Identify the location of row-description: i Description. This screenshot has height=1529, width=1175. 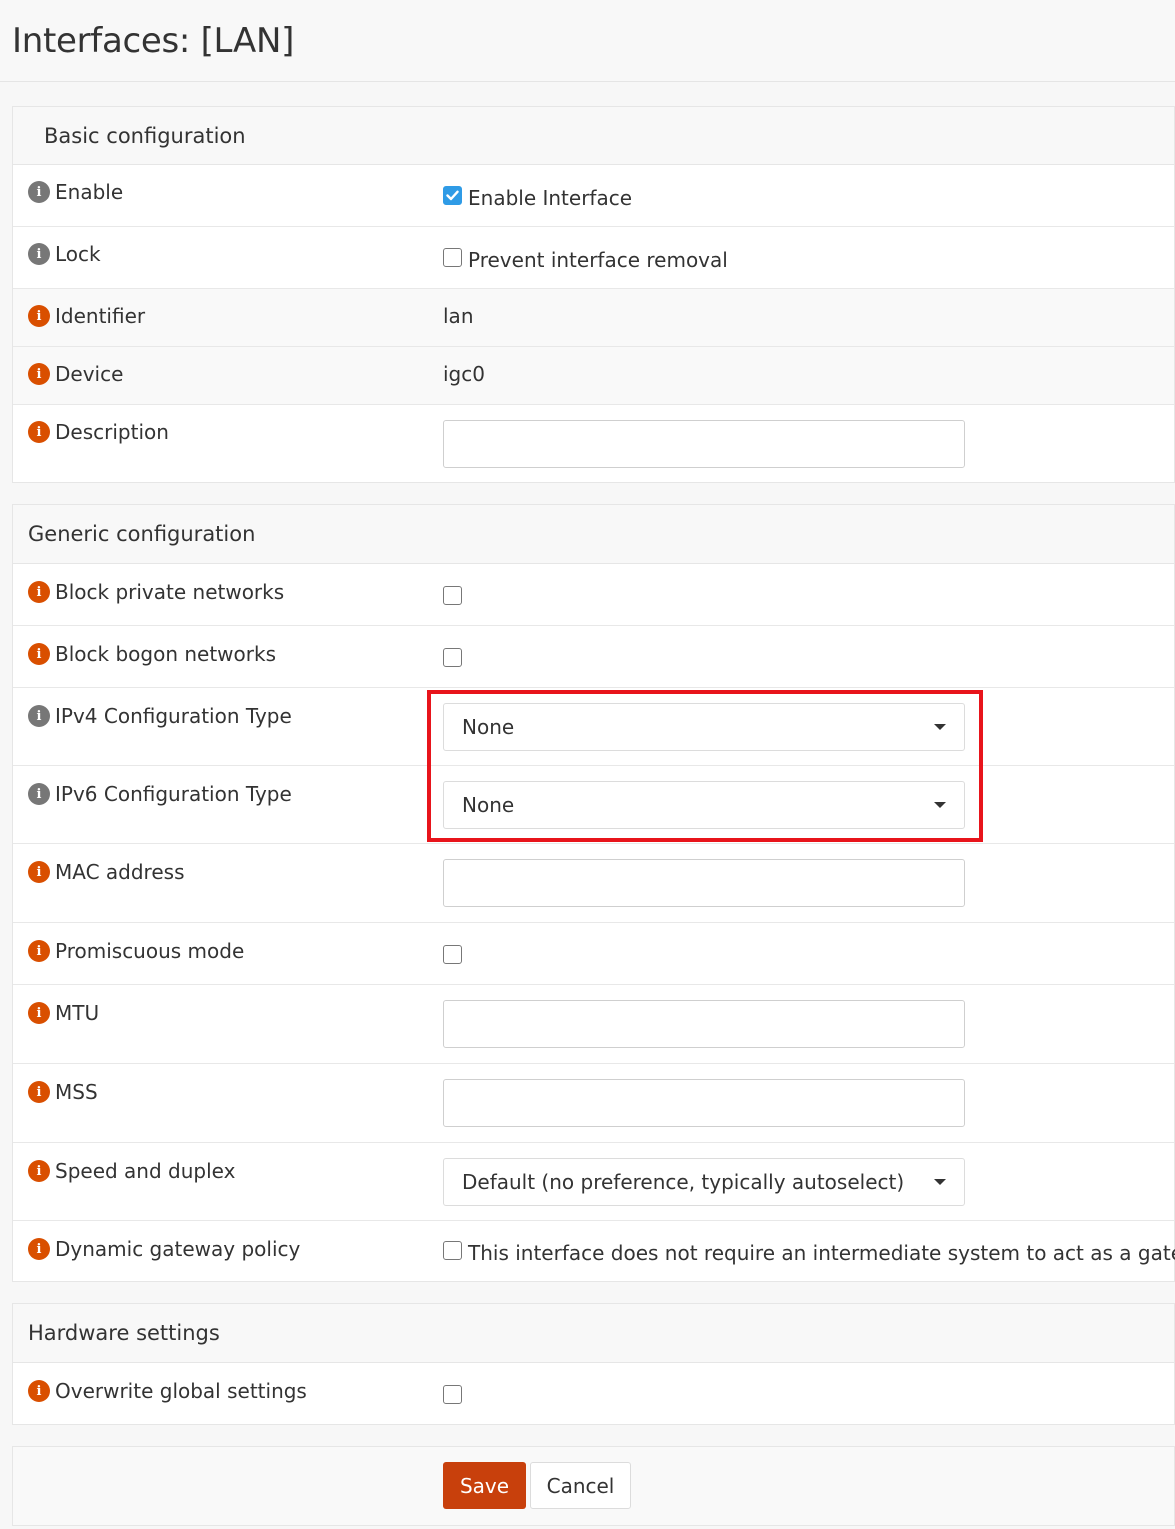
(593, 444).